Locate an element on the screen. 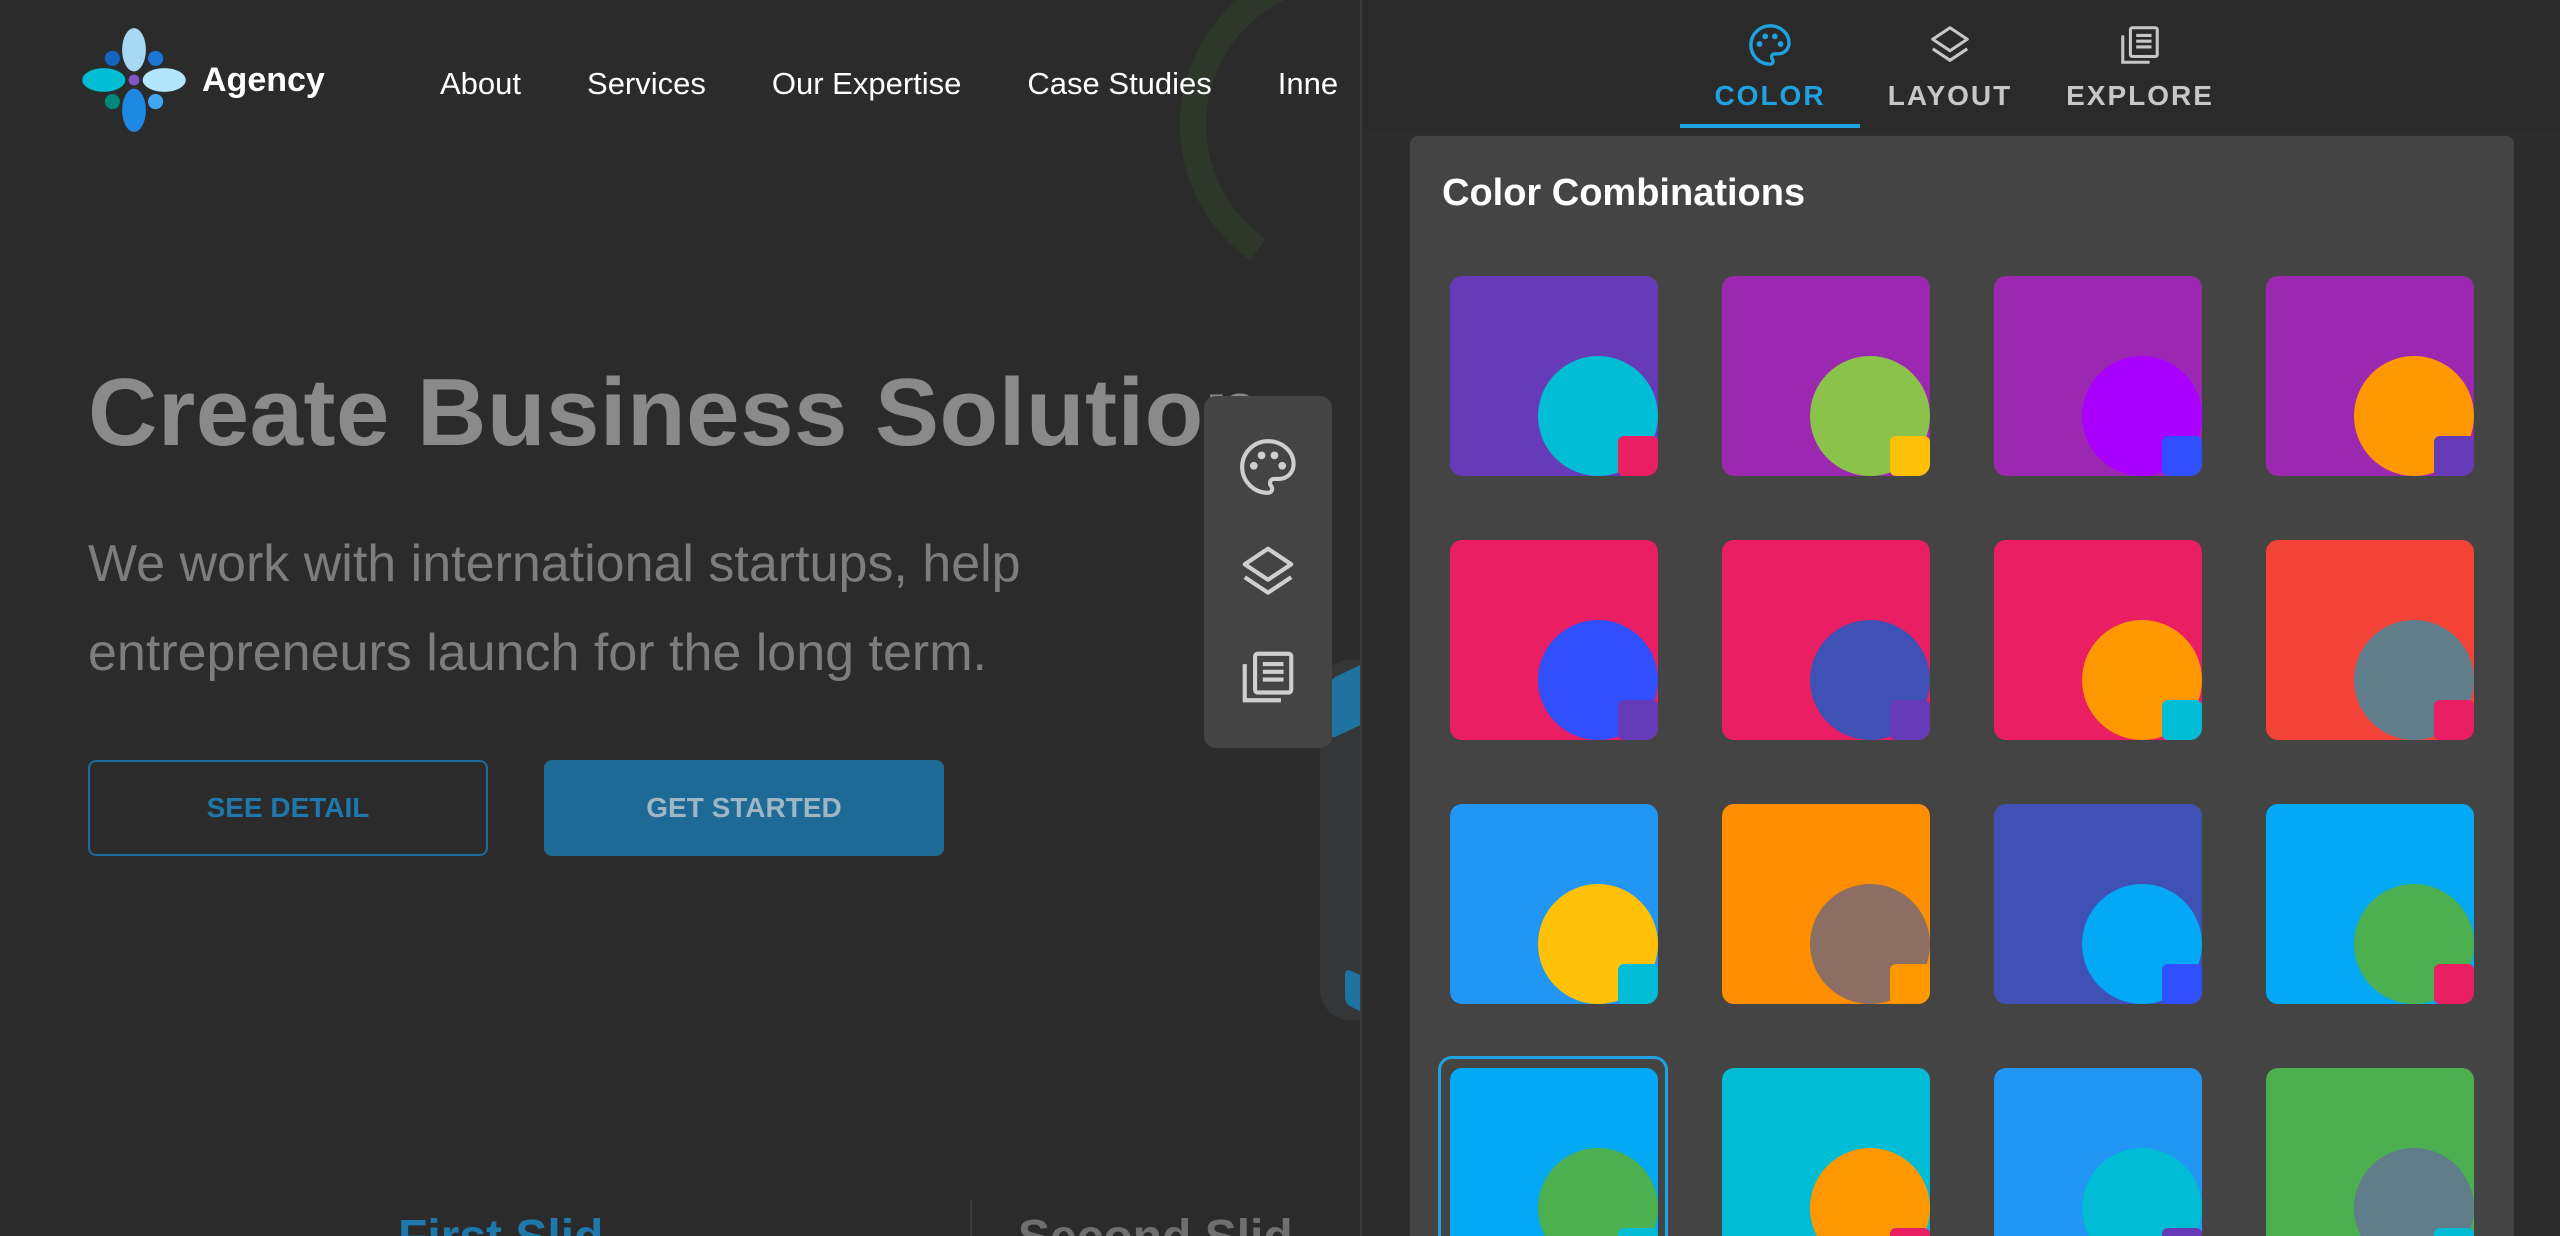  hero-title: Create Business Solution is located at coordinates (675, 412).